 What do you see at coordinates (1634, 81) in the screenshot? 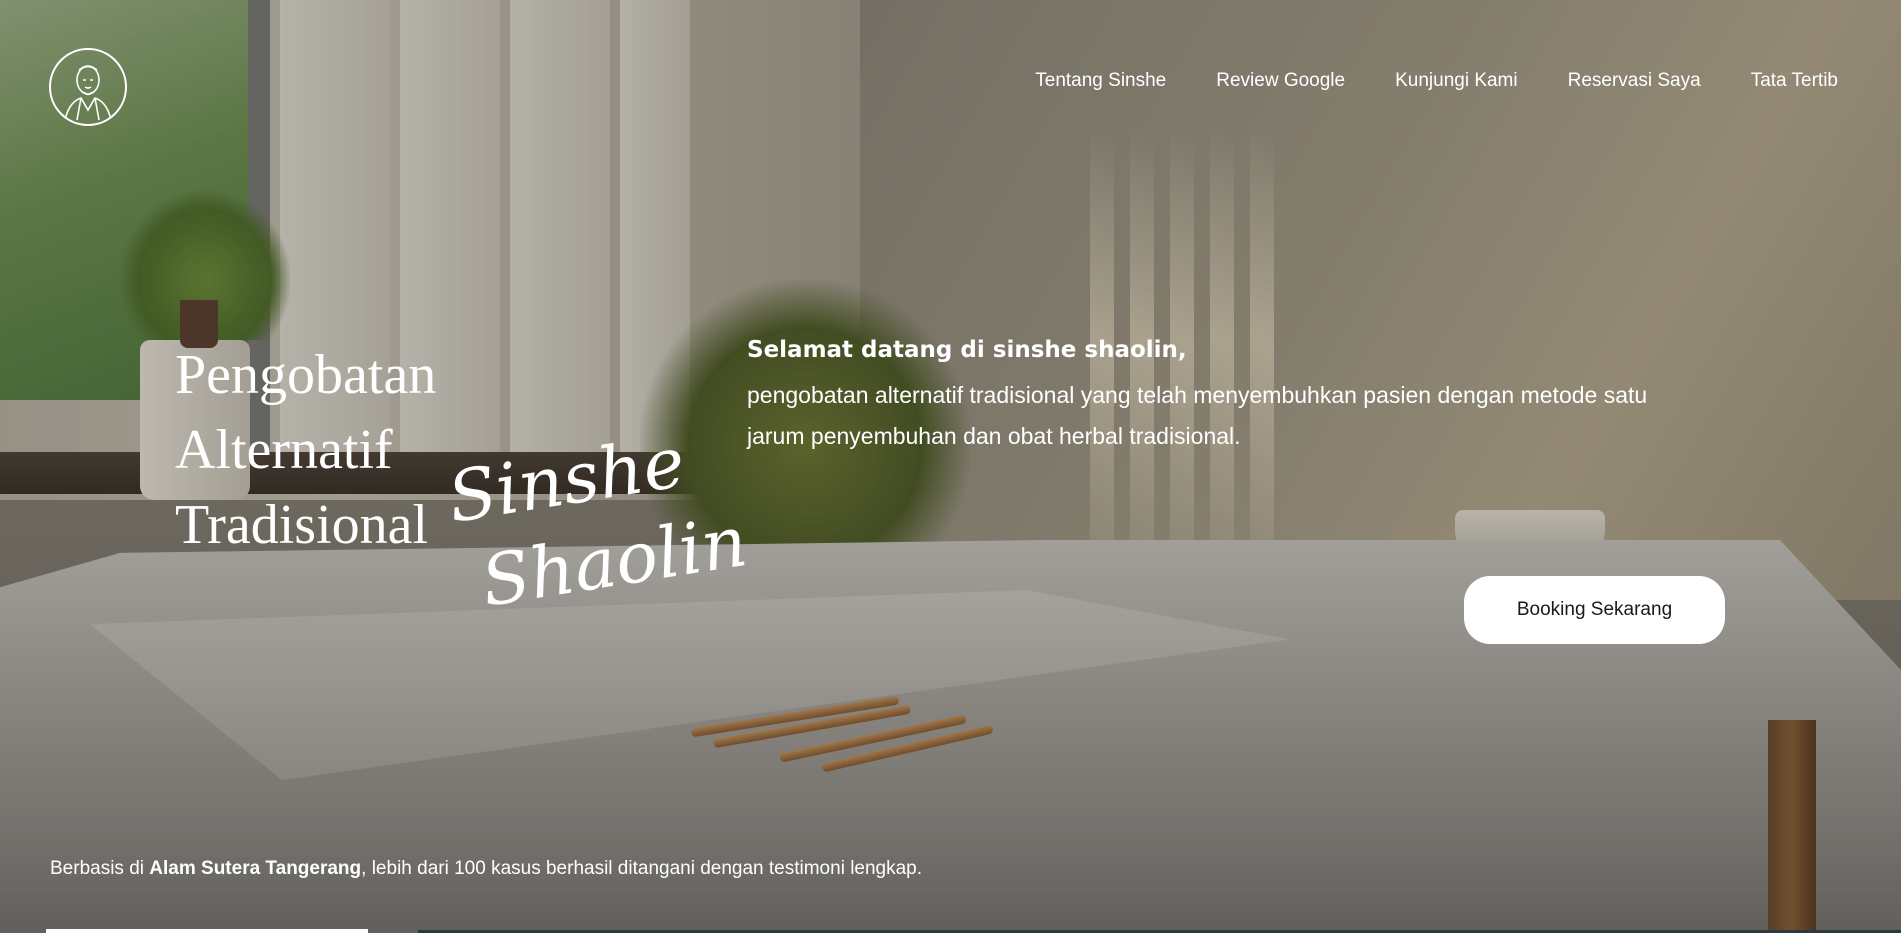
I see `nav-reservasi-saya: Reservasi Saya` at bounding box center [1634, 81].